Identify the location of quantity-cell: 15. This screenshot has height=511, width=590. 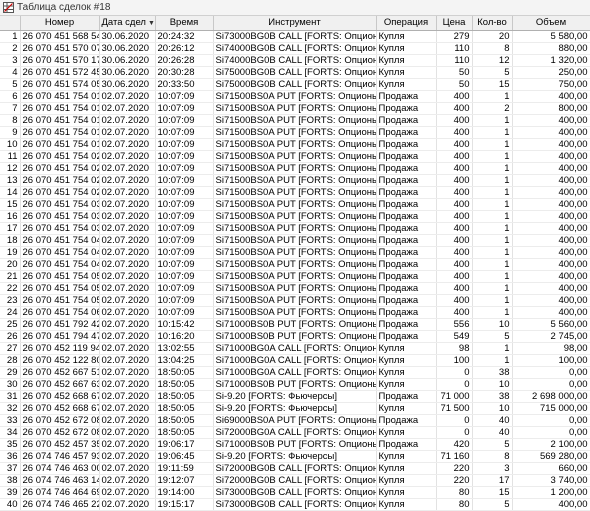
(492, 492).